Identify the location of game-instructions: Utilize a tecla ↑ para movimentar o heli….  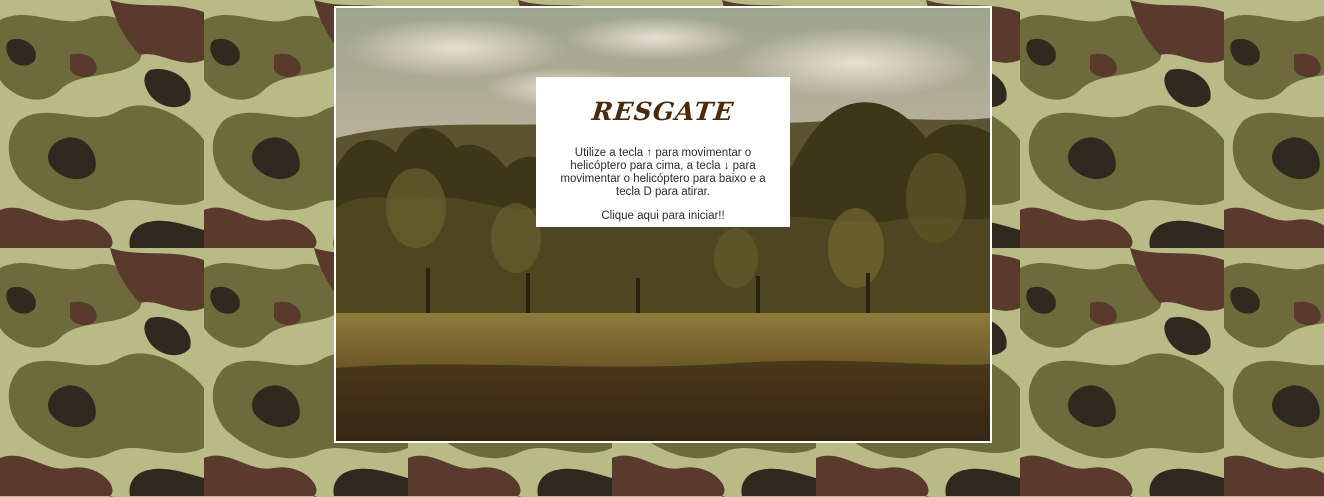
(663, 172).